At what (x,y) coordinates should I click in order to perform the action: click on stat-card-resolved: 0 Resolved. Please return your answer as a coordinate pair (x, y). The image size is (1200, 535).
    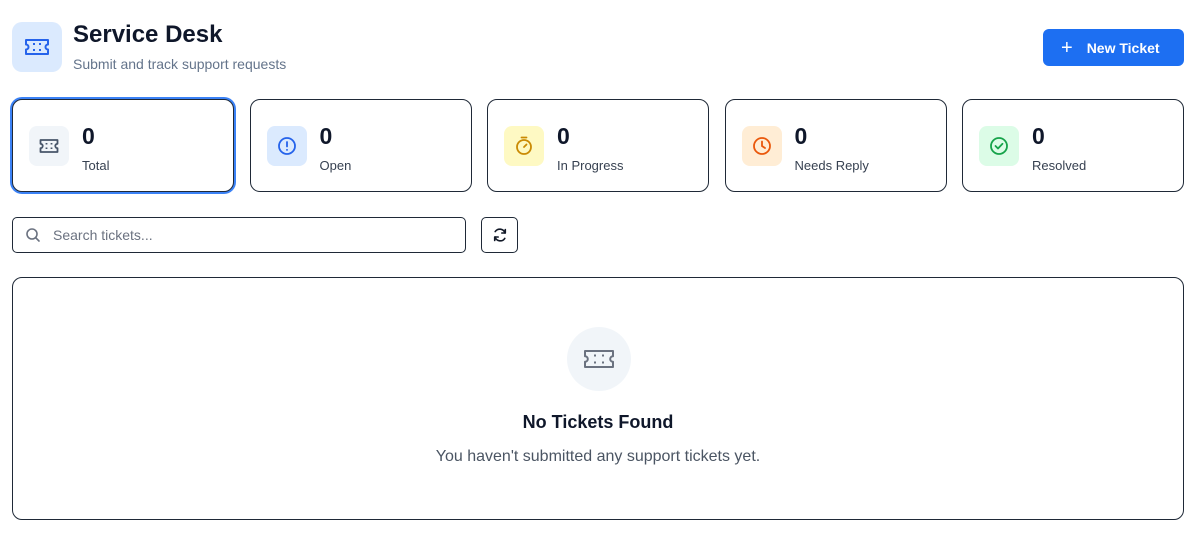
    Looking at the image, I should click on (1073, 145).